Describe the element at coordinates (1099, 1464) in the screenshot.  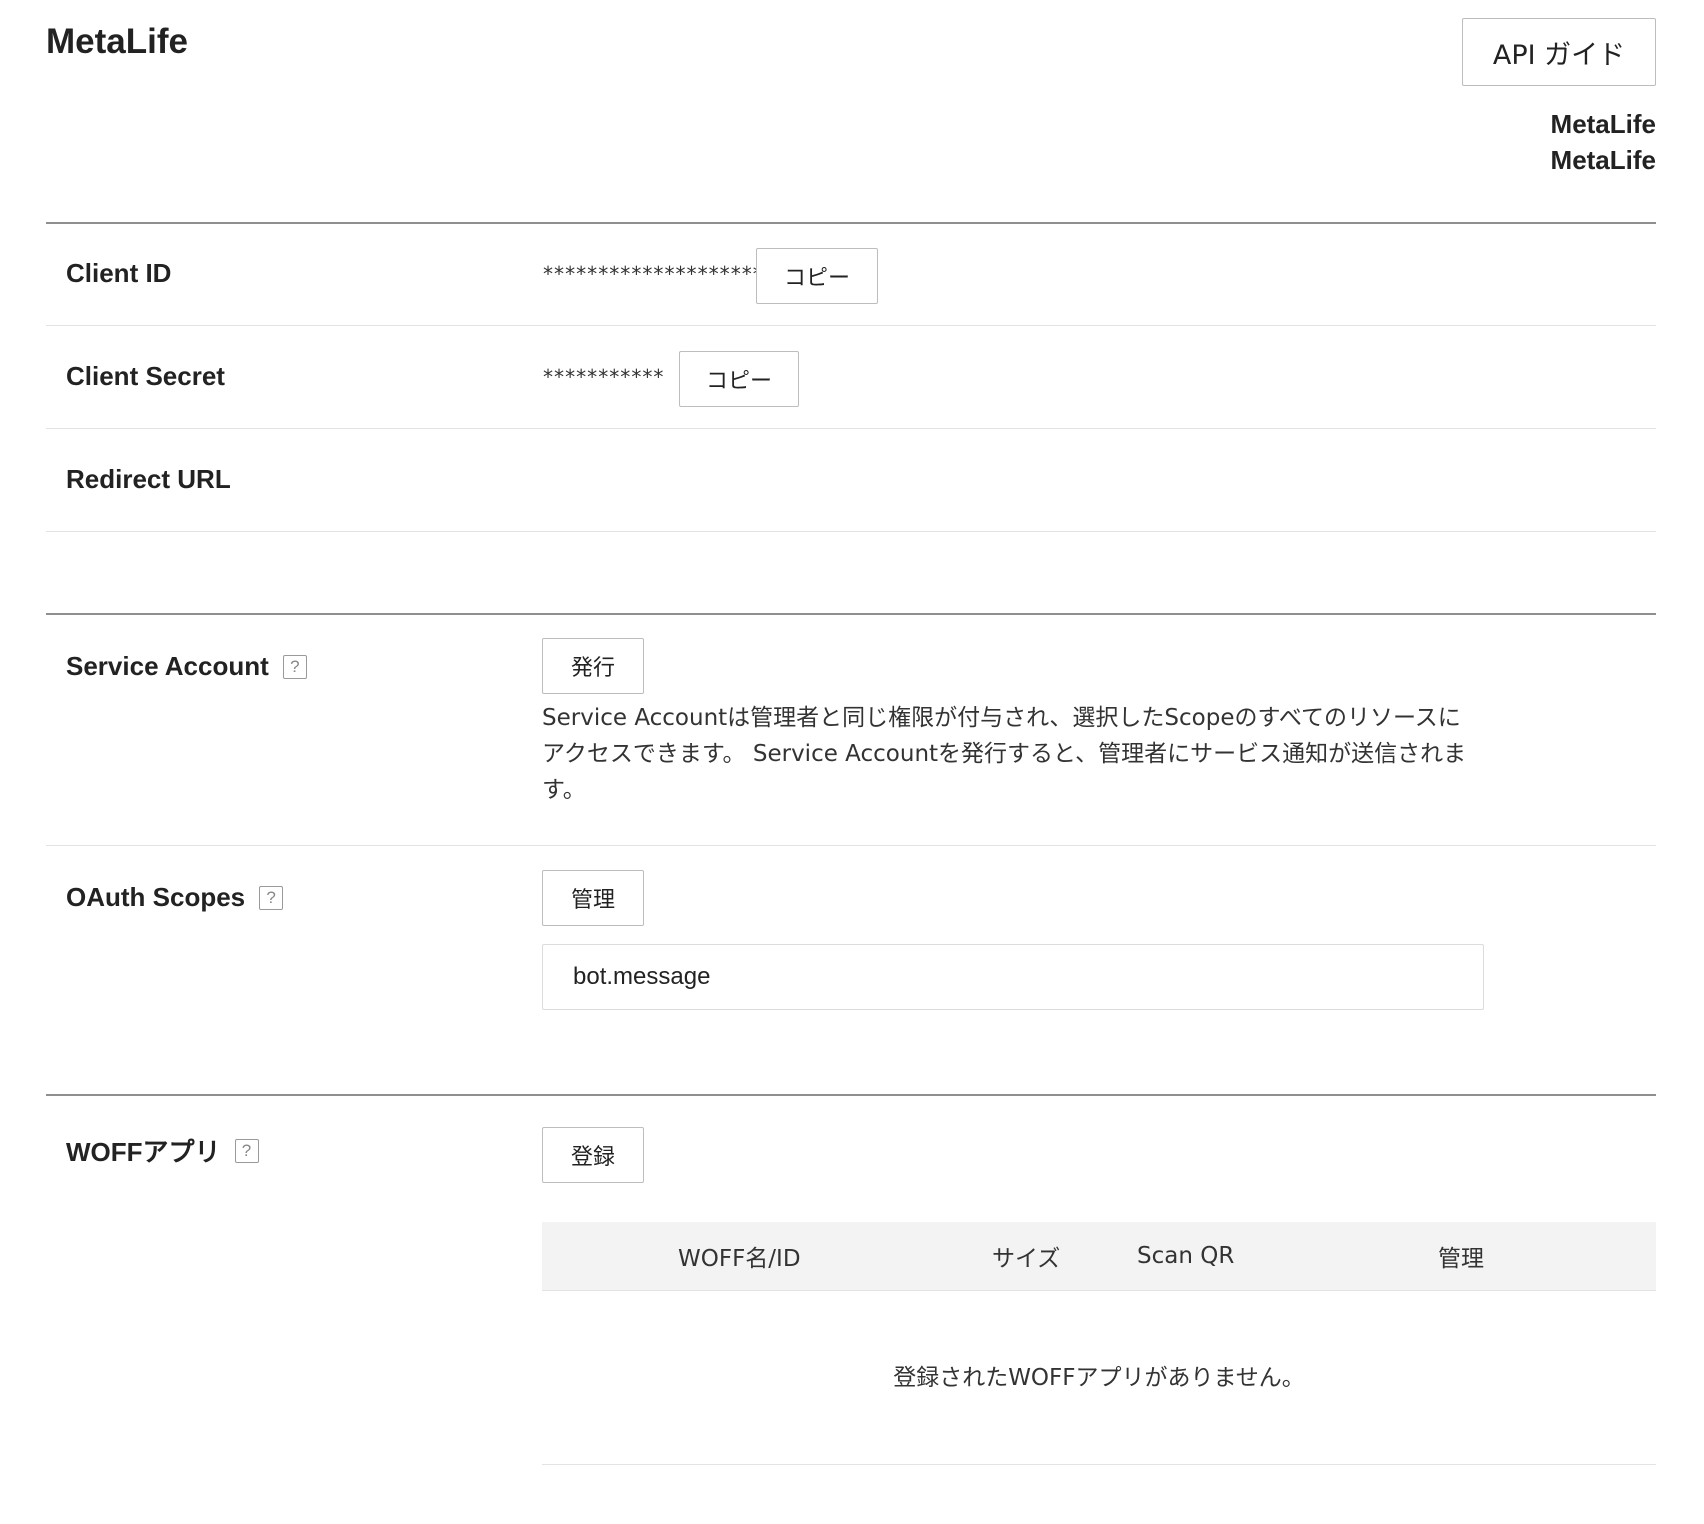
I see `table-bottom-divider` at that location.